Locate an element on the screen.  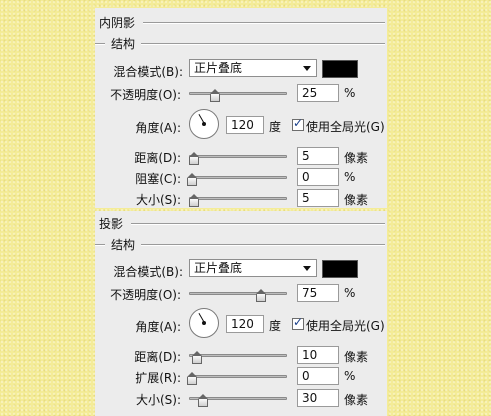
size-input: 30 is located at coordinates (318, 398).